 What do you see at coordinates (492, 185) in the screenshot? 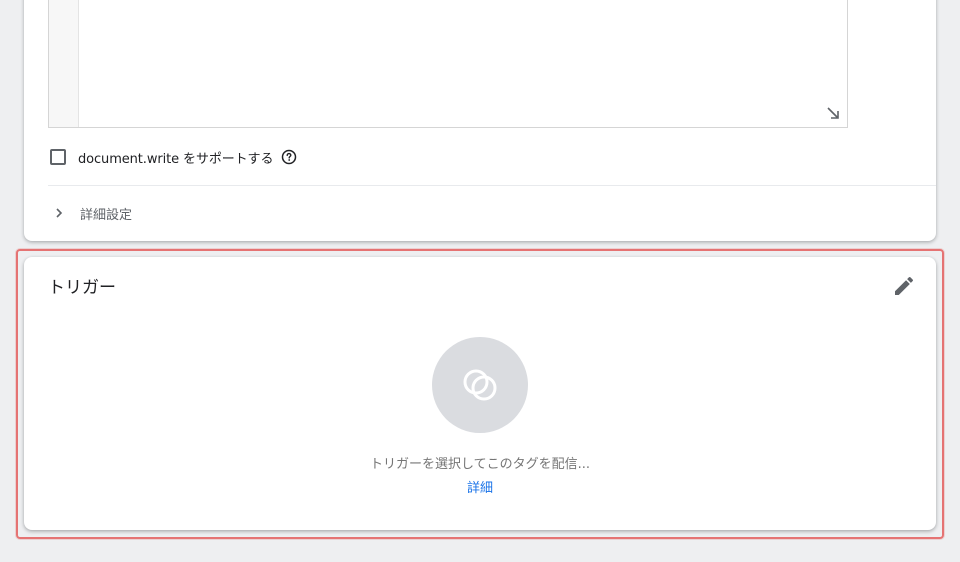
I see `section-divider` at bounding box center [492, 185].